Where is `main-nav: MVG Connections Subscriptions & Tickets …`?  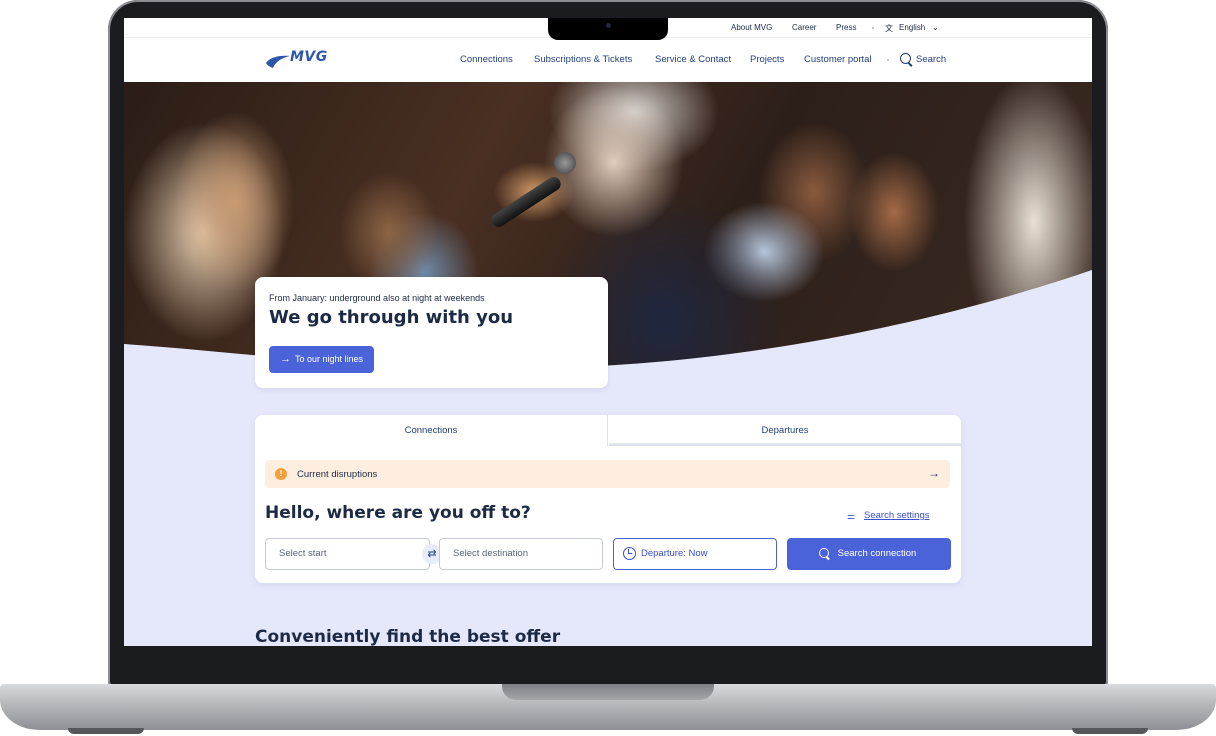
main-nav: MVG Connections Subscriptions & Tickets … is located at coordinates (608, 60).